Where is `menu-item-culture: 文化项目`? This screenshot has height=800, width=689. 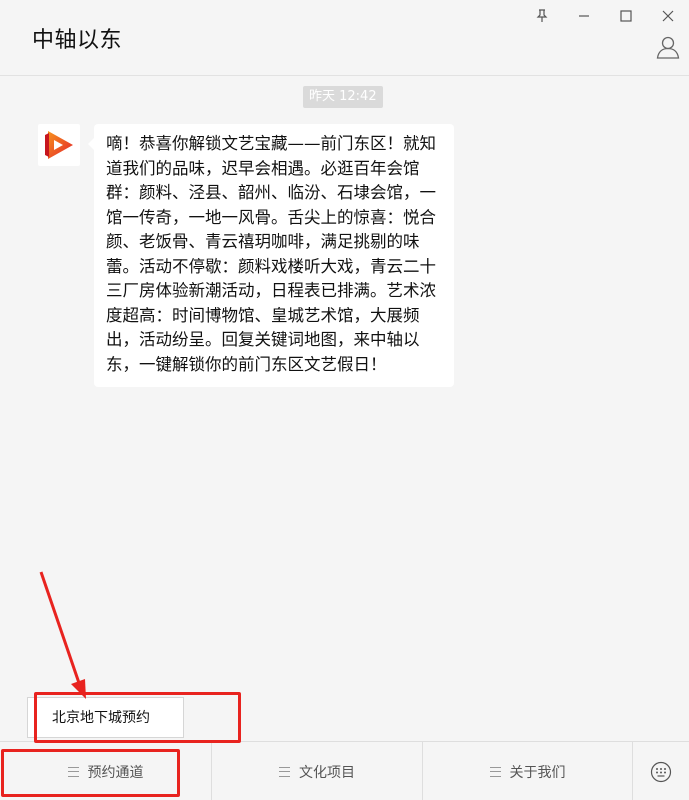 menu-item-culture: 文化项目 is located at coordinates (317, 771).